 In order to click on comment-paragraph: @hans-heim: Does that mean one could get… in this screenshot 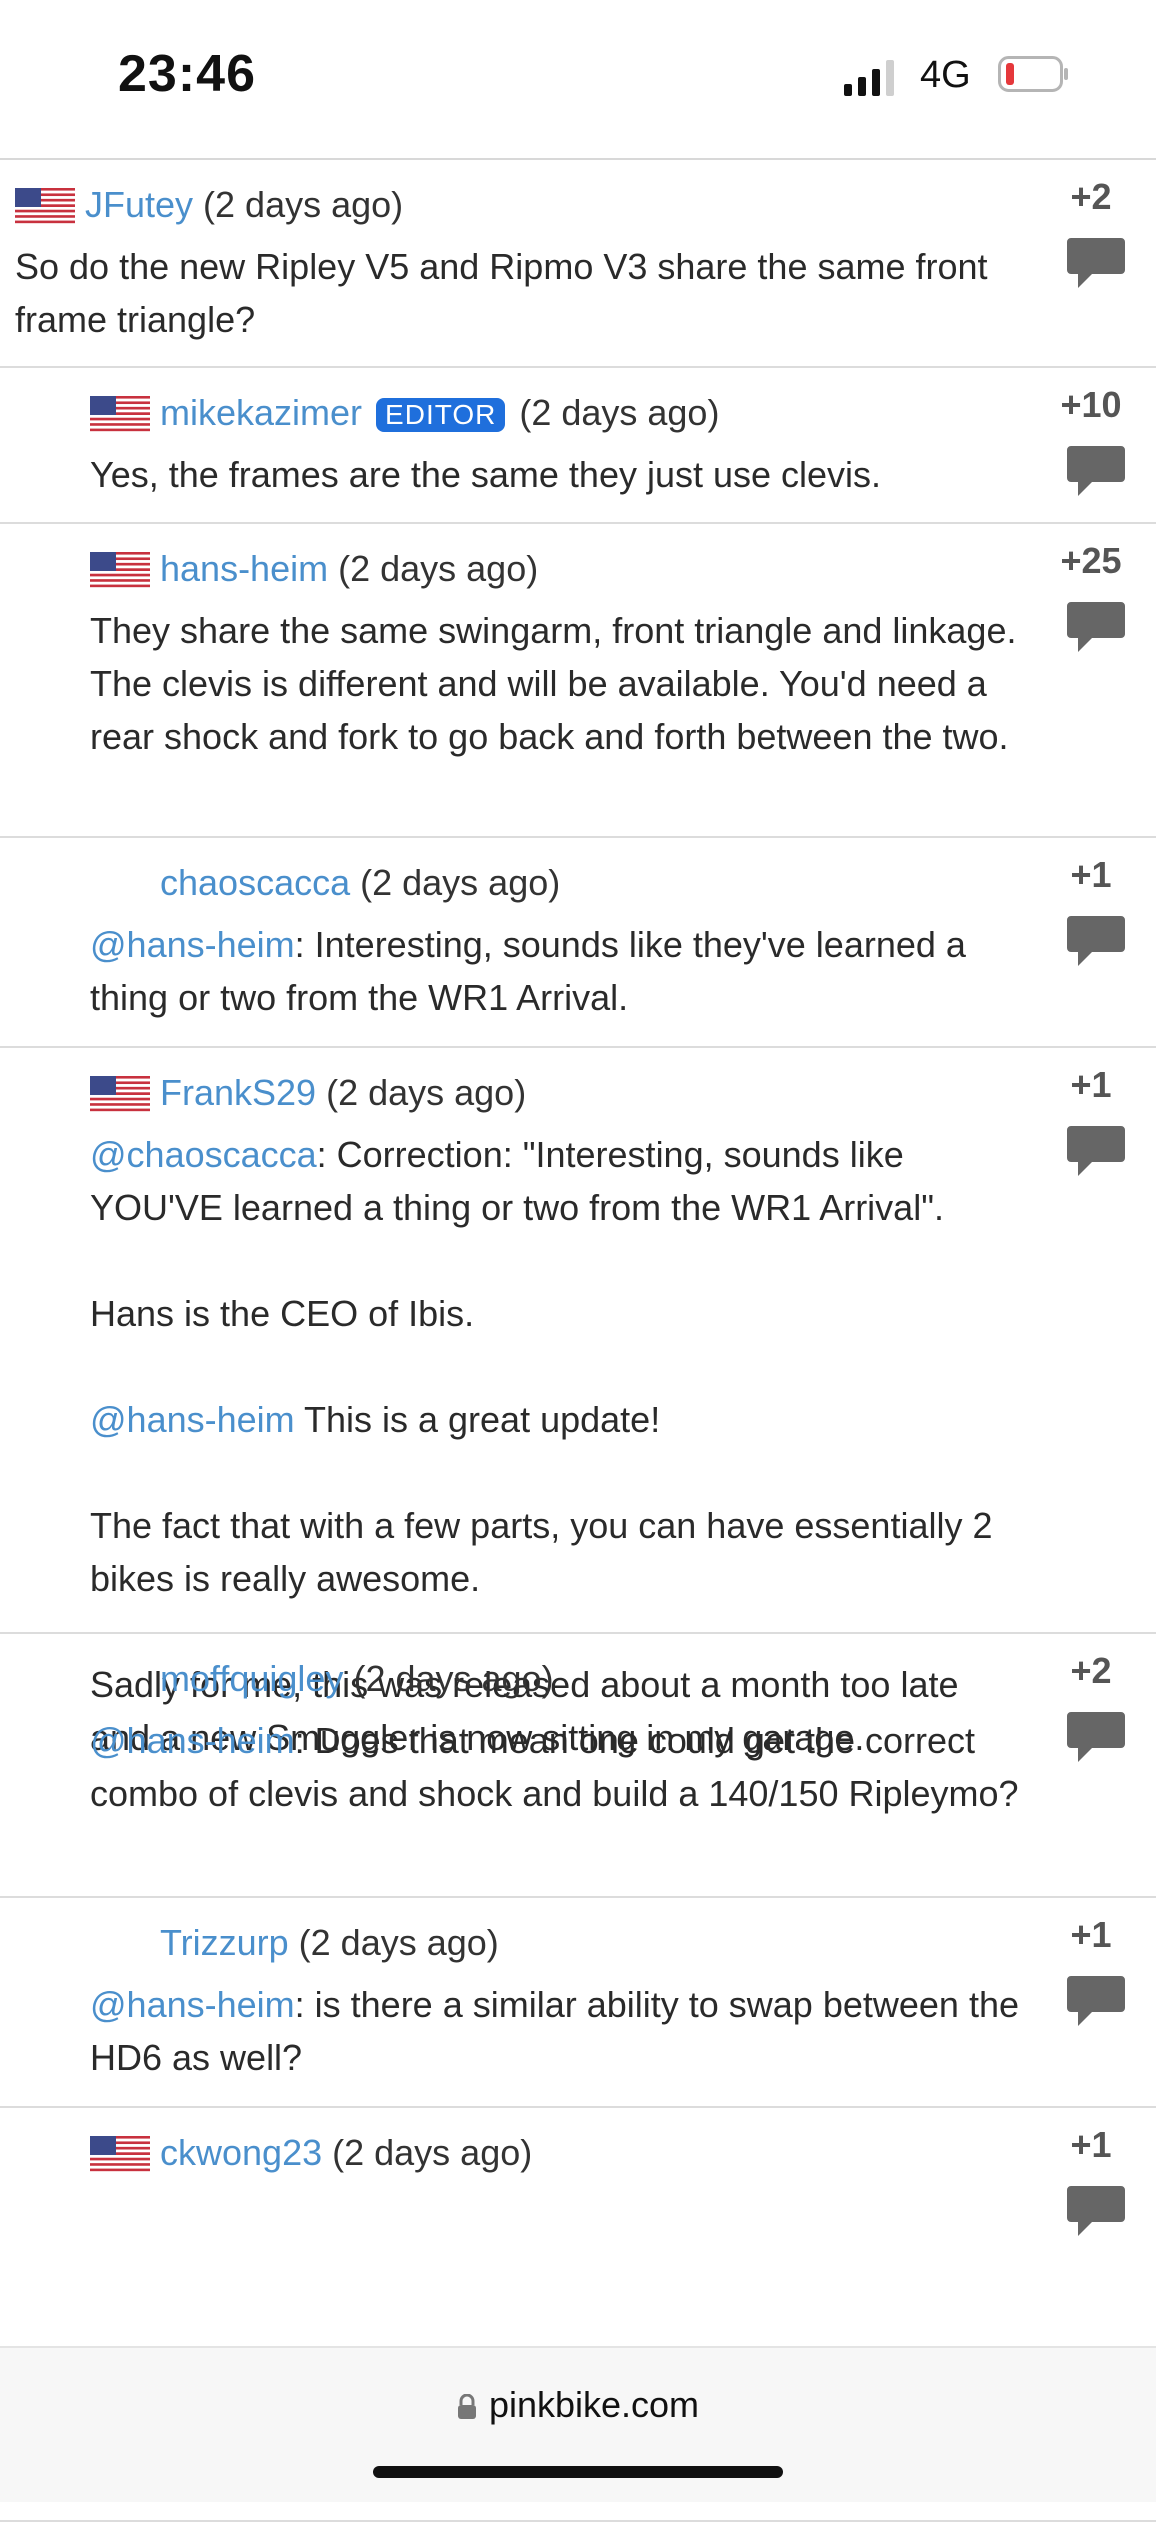, I will do `click(558, 1767)`.